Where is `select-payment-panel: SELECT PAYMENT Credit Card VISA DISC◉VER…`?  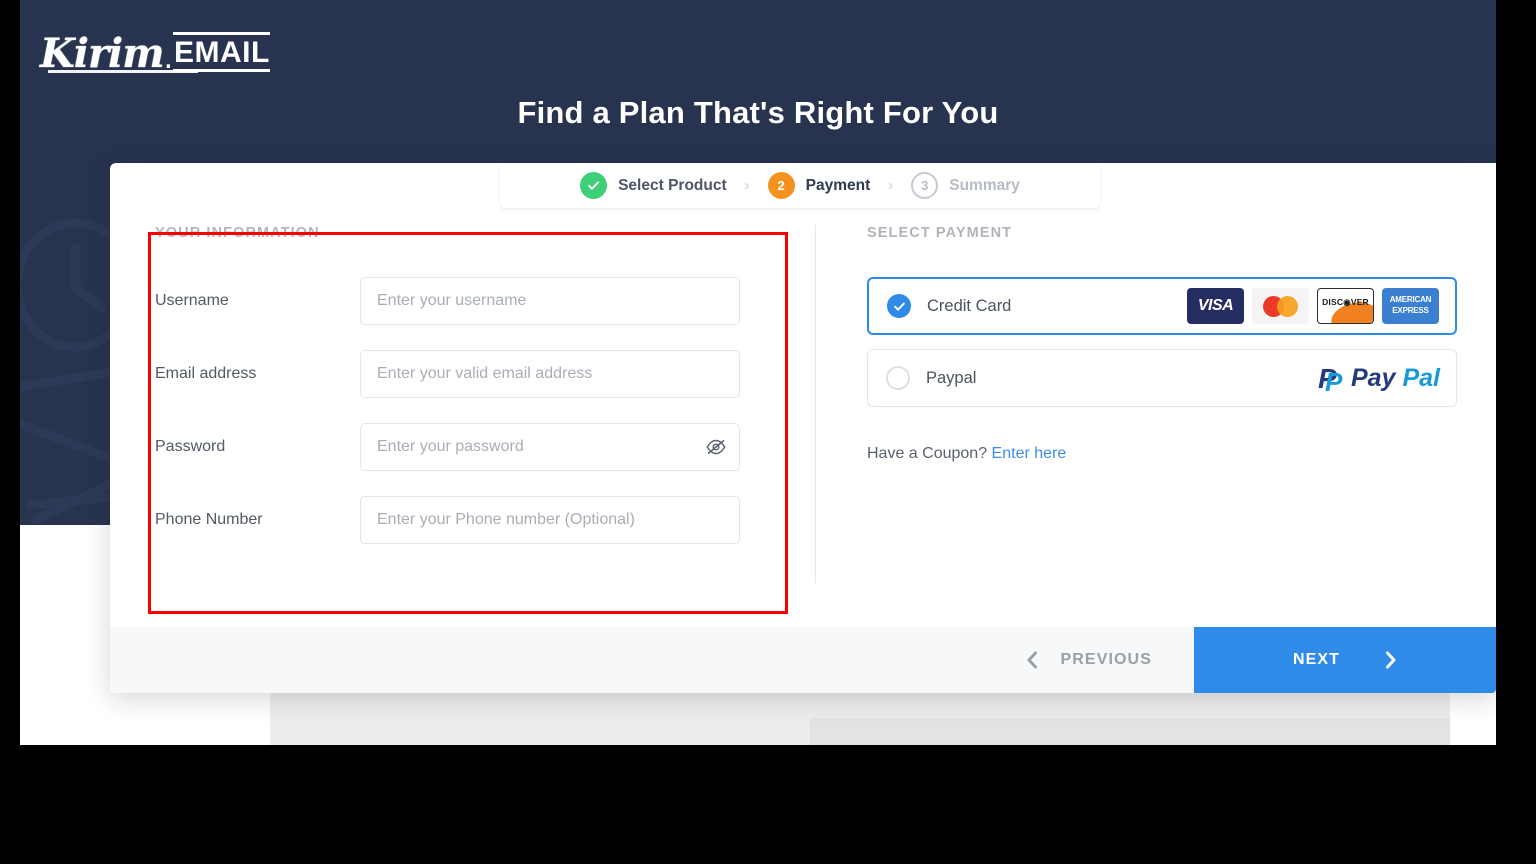 select-payment-panel: SELECT PAYMENT Credit Card VISA DISC◉VER… is located at coordinates (1162, 344).